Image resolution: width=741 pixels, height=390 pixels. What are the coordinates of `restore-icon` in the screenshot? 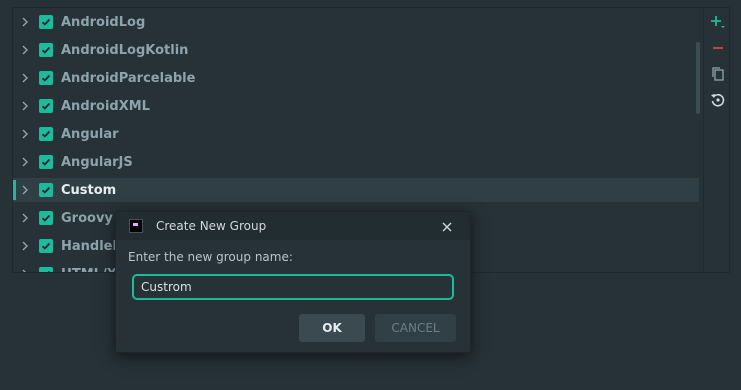 It's located at (718, 100).